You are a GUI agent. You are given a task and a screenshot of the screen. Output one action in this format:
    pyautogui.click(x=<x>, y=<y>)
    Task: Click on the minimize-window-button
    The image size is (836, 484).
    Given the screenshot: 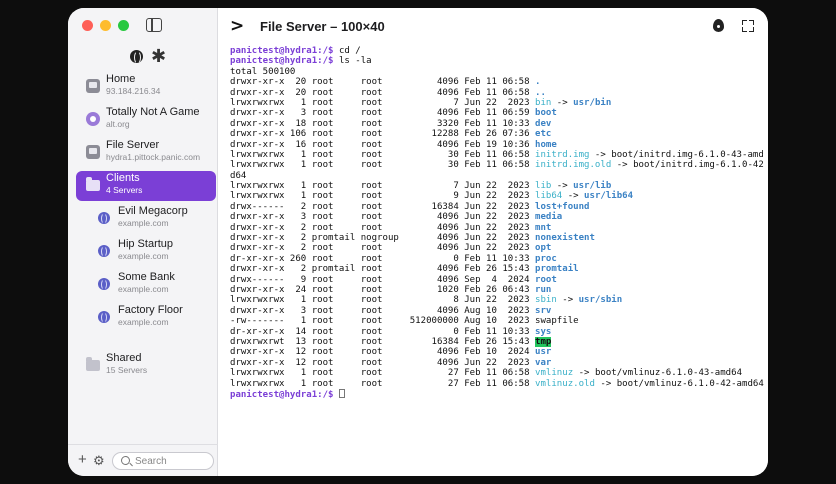 What is the action you would take?
    pyautogui.click(x=105, y=25)
    